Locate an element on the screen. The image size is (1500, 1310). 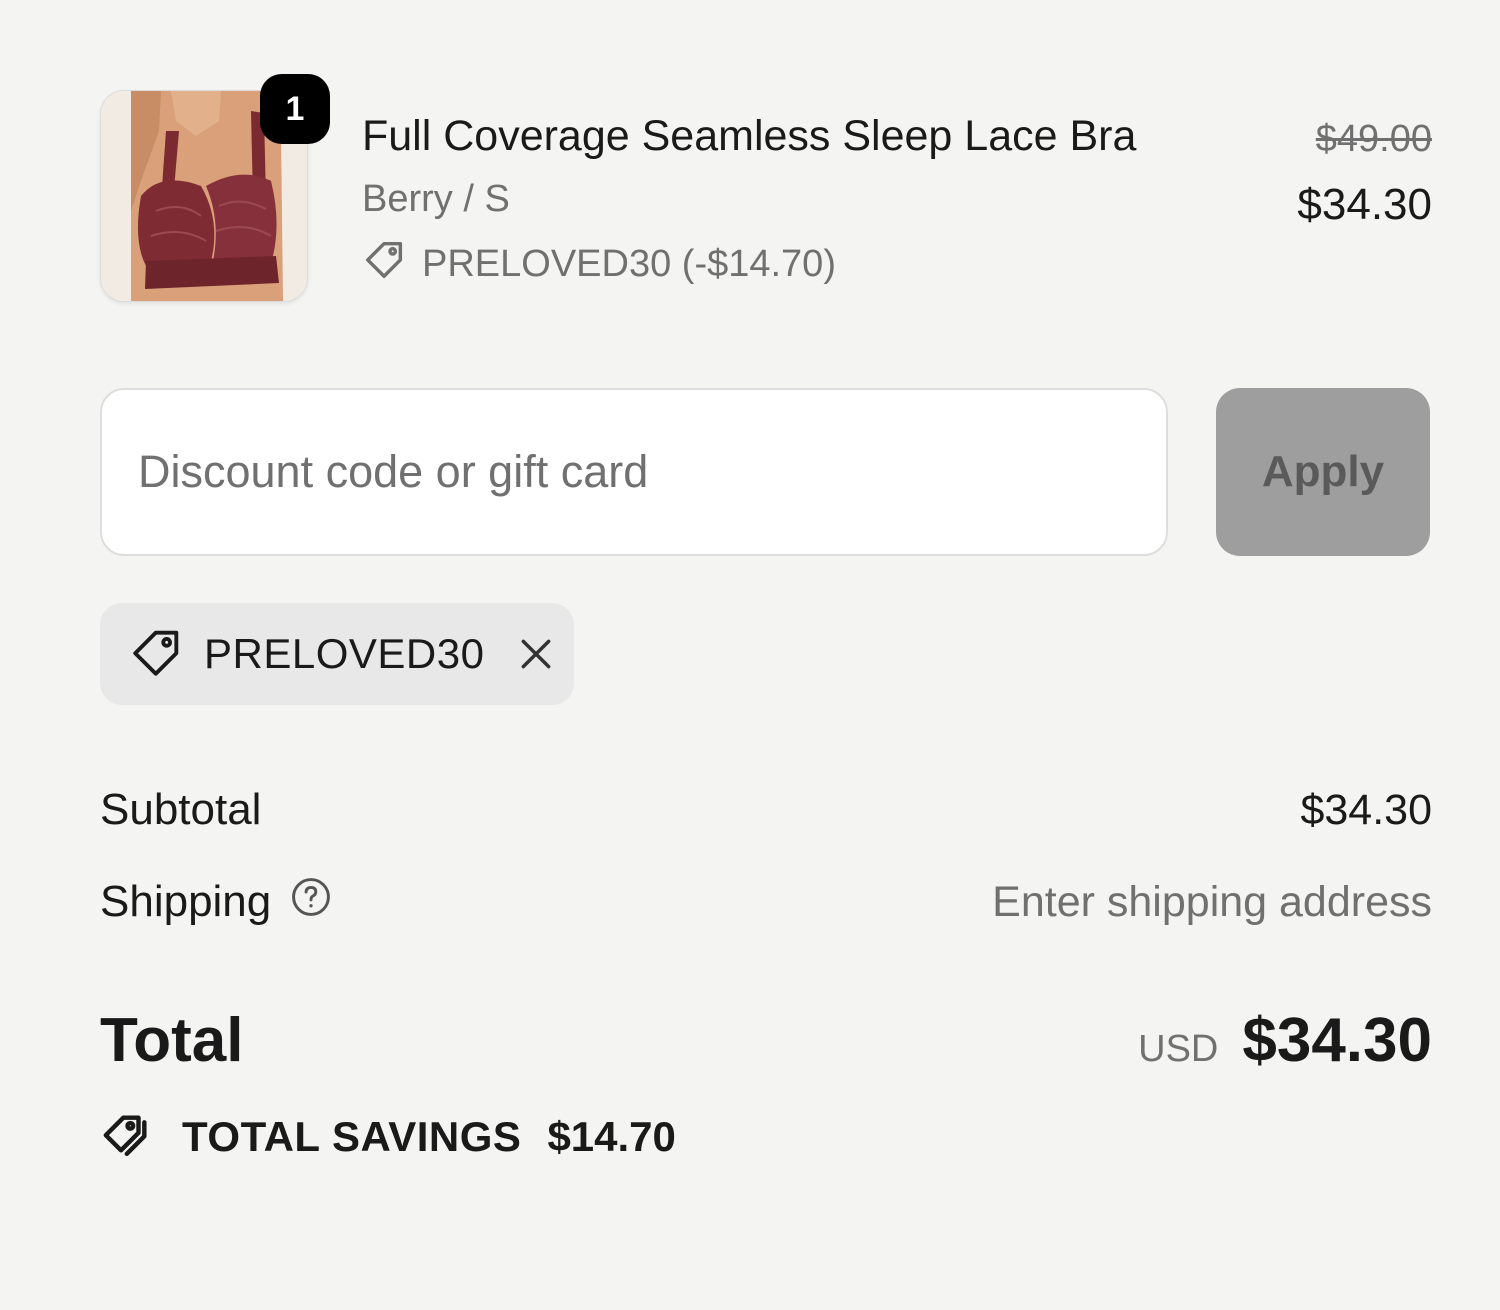
subtotal-row: Subtotal $34.30 is located at coordinates (766, 810).